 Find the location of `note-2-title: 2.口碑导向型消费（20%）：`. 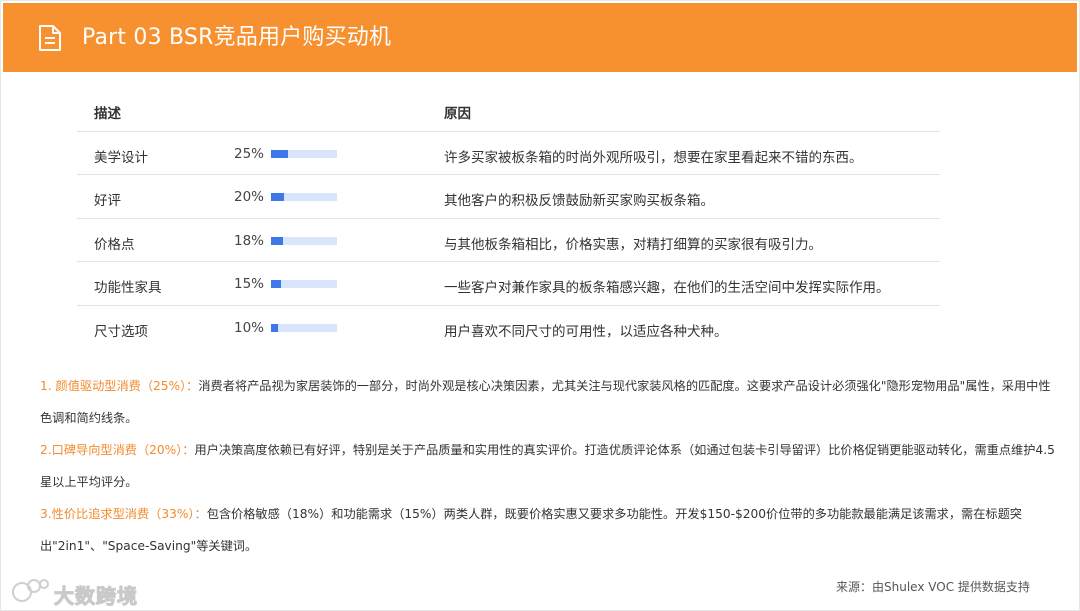

note-2-title: 2.口碑导向型消费（20%）： is located at coordinates (117, 450).